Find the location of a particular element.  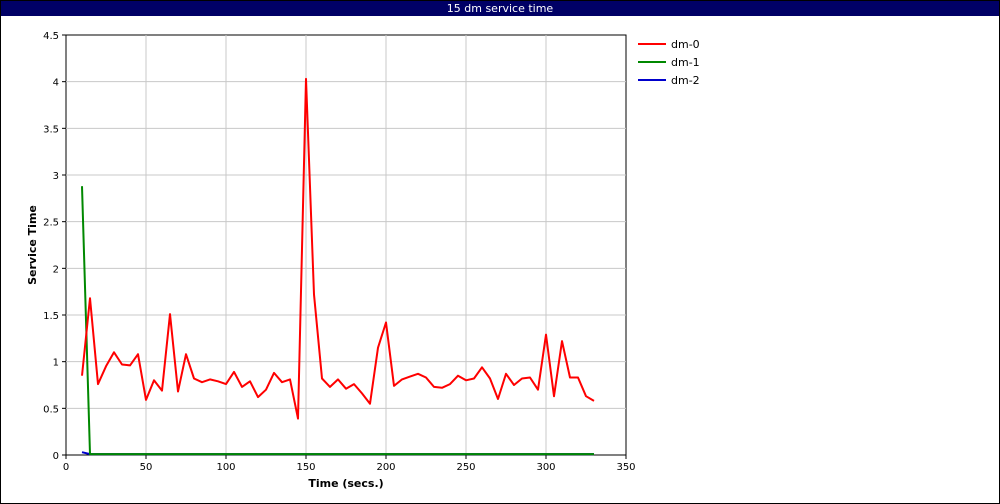

y-axis-title: Service Time is located at coordinates (32, 245).